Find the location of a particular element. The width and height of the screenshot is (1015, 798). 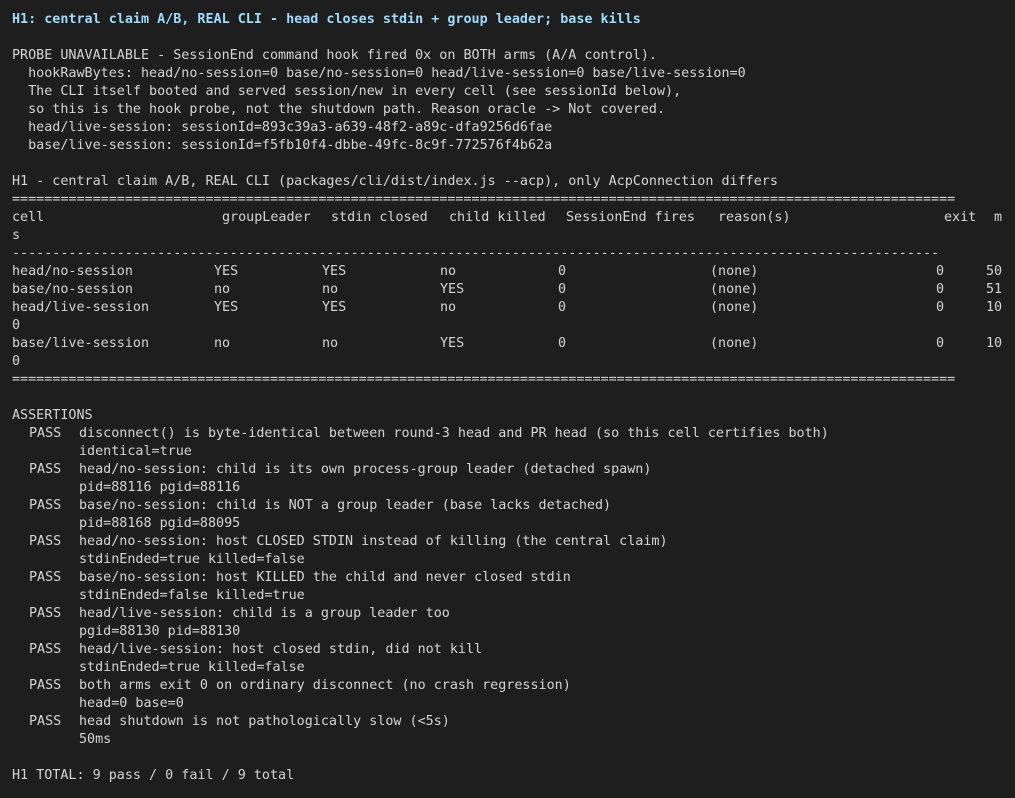

table-row: head/live-session YES YES no 0 (none) 0 10 is located at coordinates (513, 308).